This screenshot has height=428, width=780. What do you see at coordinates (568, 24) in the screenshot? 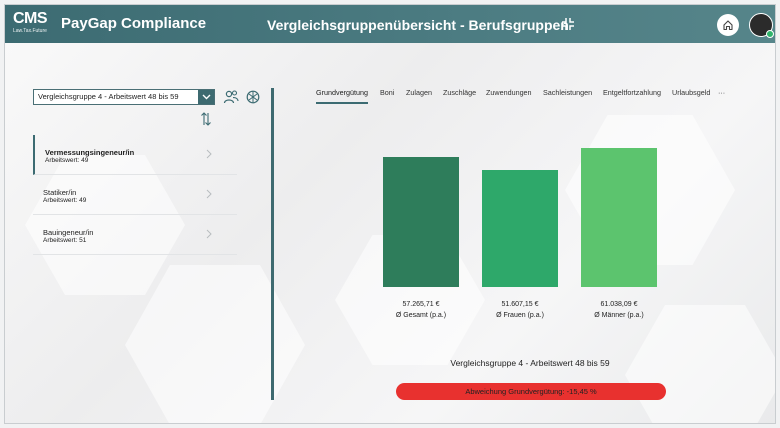
I see `collapse-icon` at bounding box center [568, 24].